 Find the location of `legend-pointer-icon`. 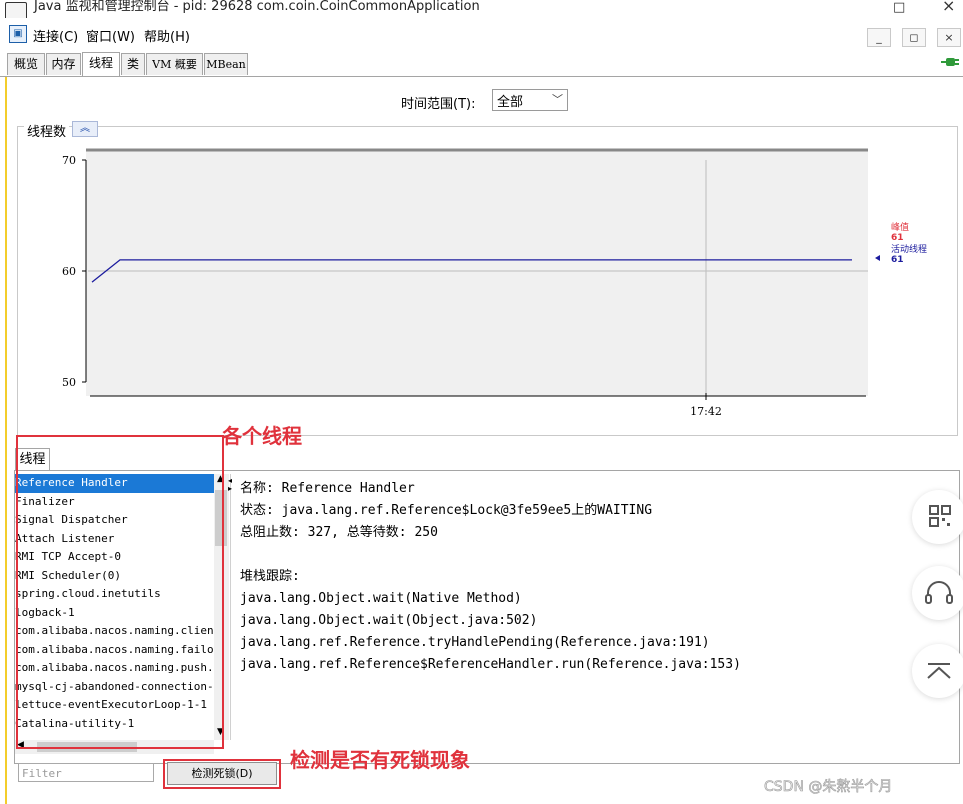

legend-pointer-icon is located at coordinates (877, 258).